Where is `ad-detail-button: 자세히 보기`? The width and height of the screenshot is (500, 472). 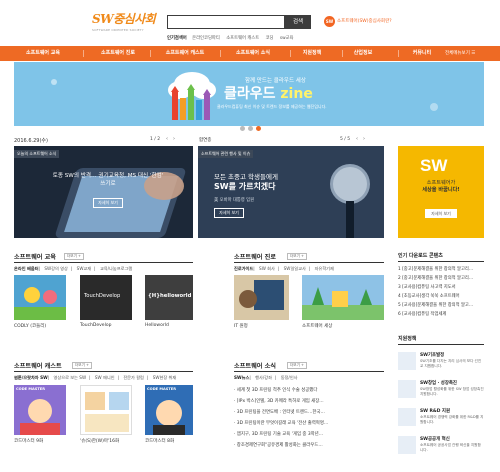
ad-detail-button: 자세히 보기 is located at coordinates (441, 213).